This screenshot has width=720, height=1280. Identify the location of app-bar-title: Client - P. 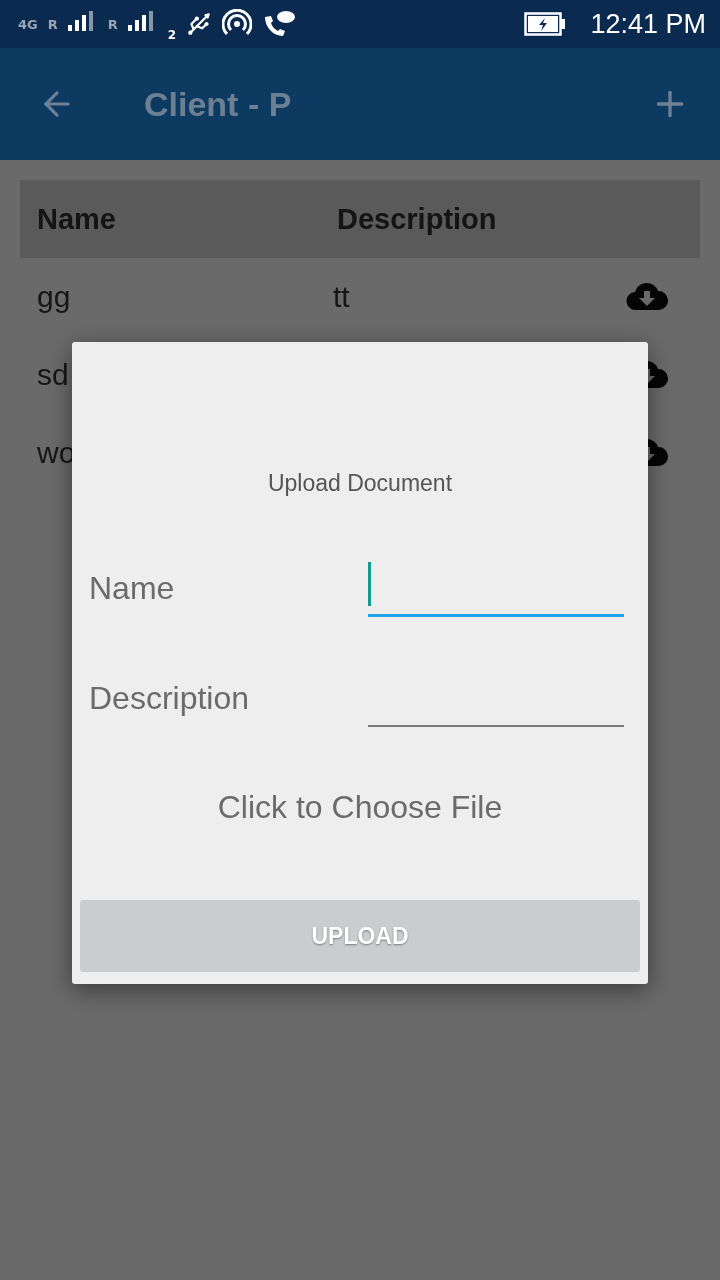
(218, 104).